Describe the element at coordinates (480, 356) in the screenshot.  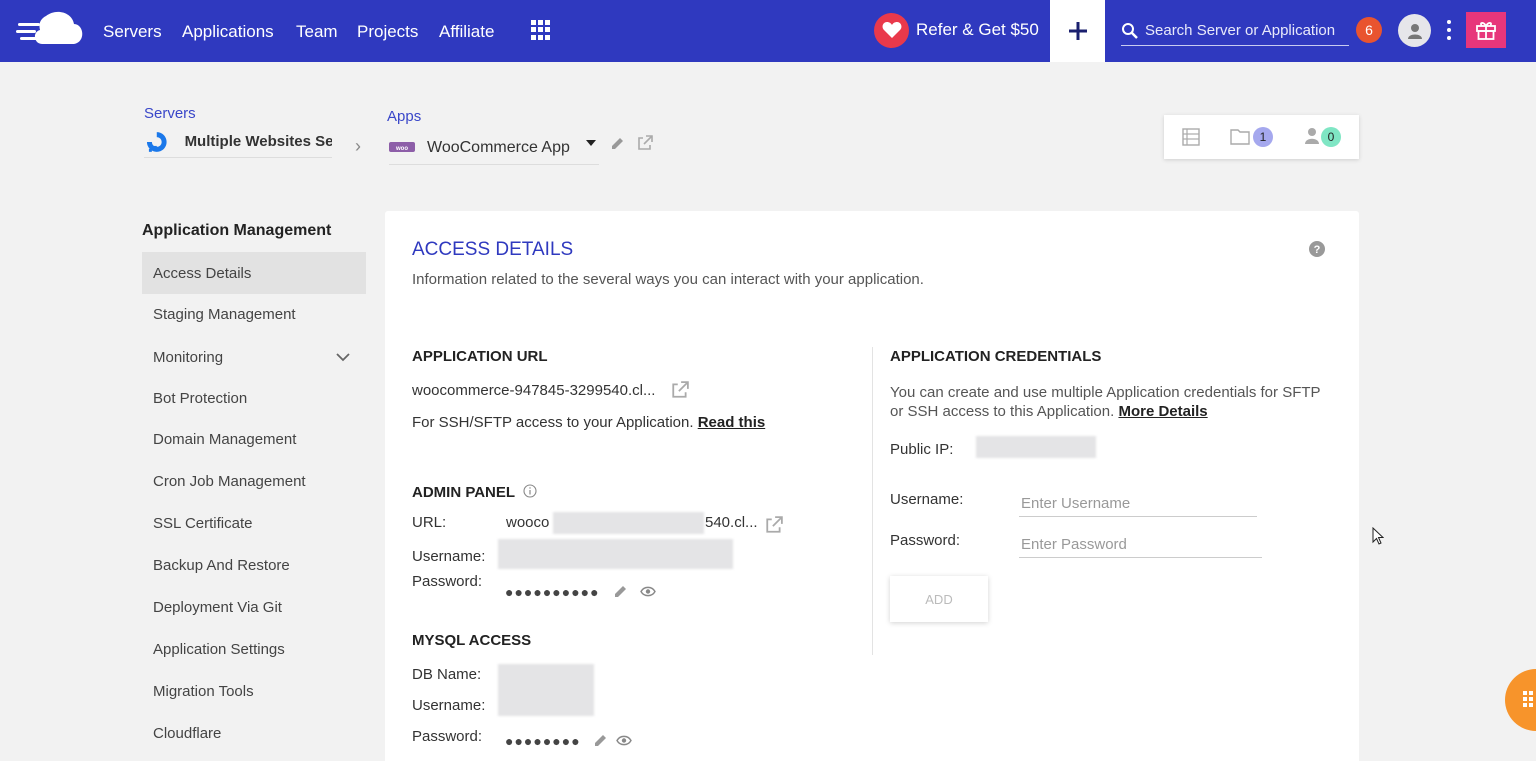
I see `app-url-heading: APPLICATION URL` at that location.